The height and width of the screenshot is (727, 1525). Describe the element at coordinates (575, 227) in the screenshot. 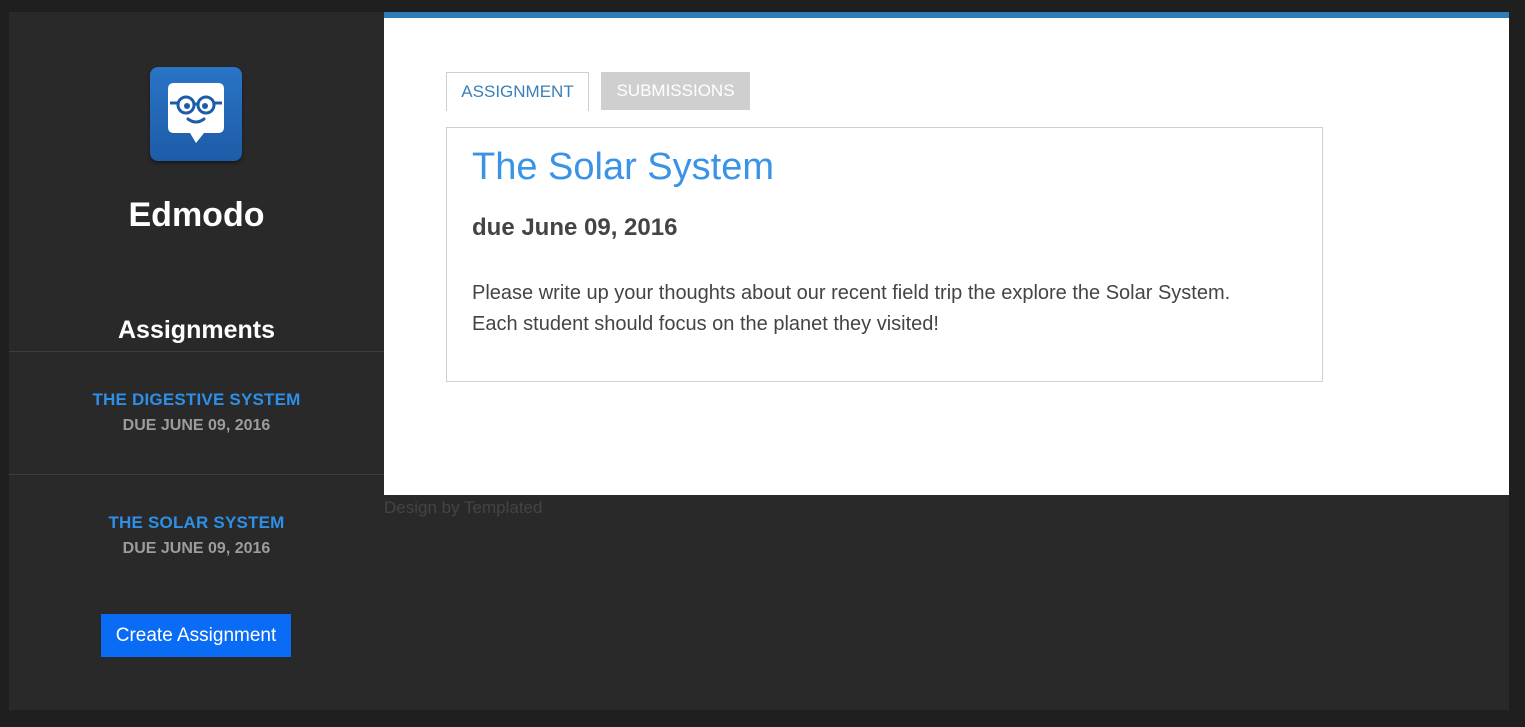

I see `assignment-due-date: due June 09, 2016` at that location.